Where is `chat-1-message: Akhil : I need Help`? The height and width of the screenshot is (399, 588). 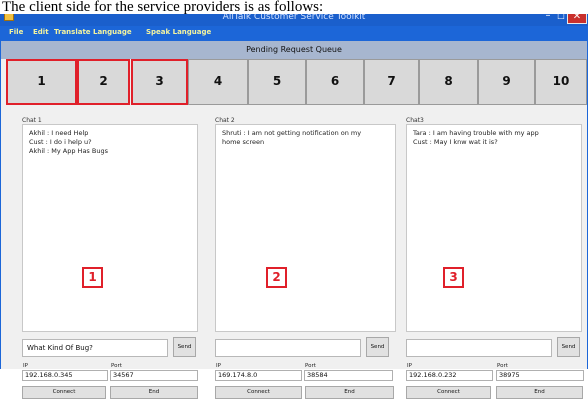 chat-1-message: Akhil : I need Help is located at coordinates (59, 133).